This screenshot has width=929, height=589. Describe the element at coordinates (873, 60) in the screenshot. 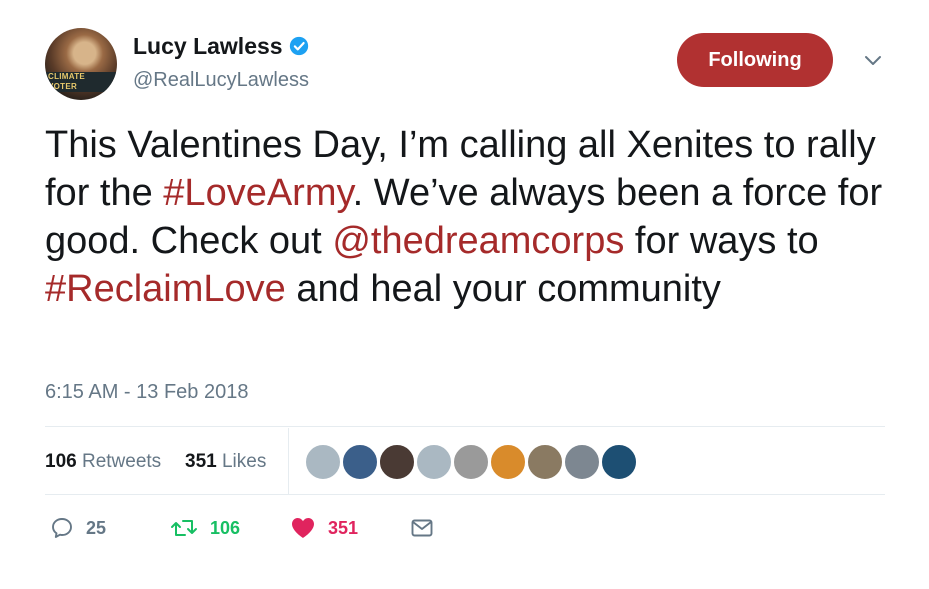

I see `chevron-down-icon` at that location.